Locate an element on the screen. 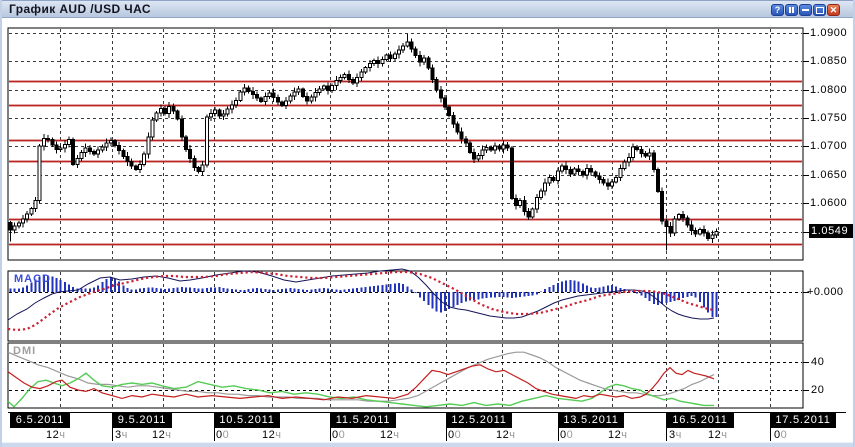 Image resolution: width=855 pixels, height=447 pixels. time-label: 12ч is located at coordinates (506, 435).